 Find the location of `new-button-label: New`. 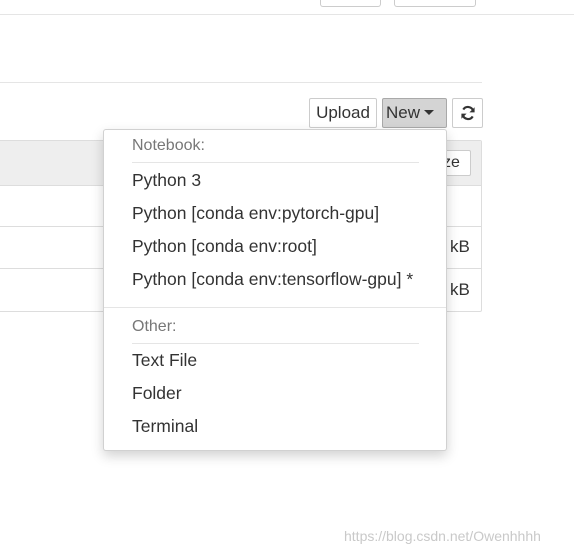

new-button-label: New is located at coordinates (403, 112).